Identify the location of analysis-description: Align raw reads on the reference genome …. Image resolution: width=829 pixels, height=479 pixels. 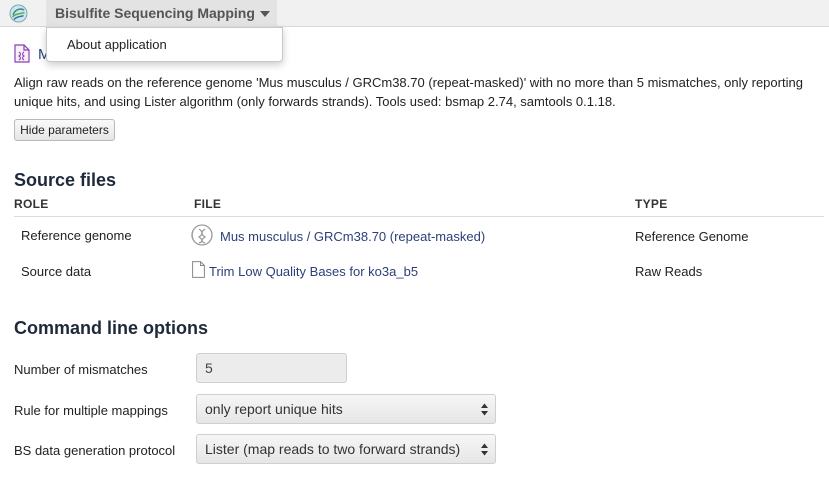
(408, 92).